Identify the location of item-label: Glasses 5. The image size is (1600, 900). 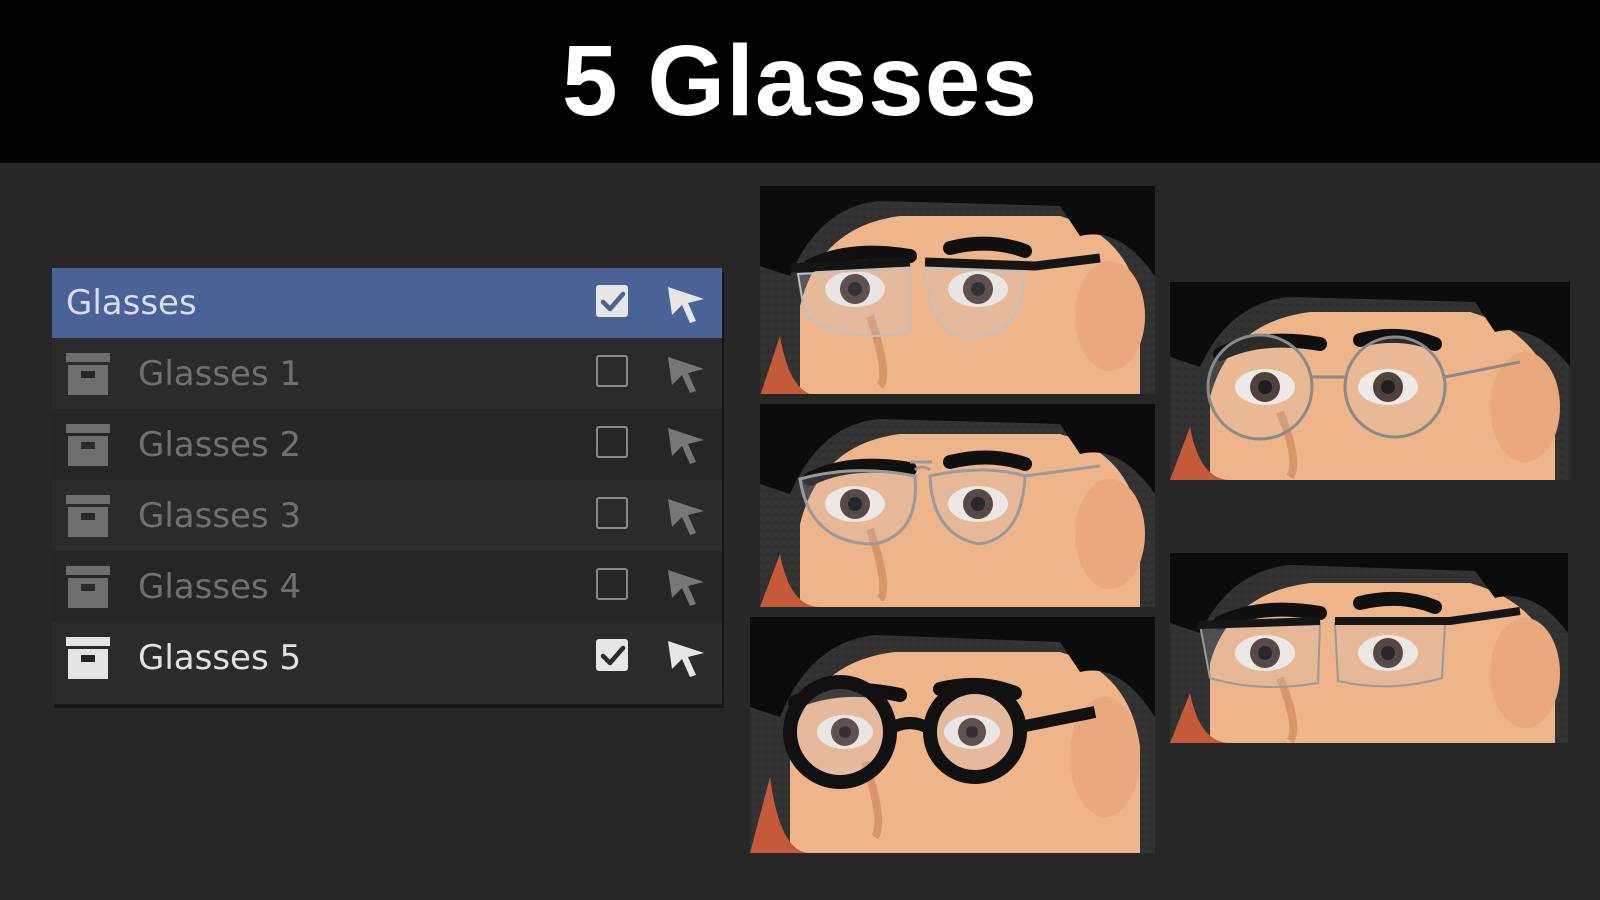
(220, 657).